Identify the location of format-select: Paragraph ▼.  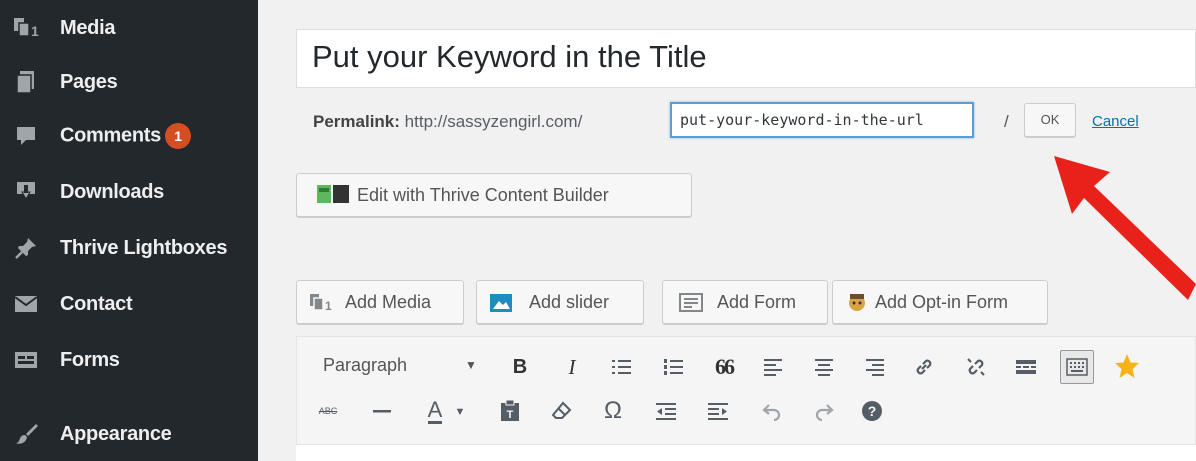
(402, 367).